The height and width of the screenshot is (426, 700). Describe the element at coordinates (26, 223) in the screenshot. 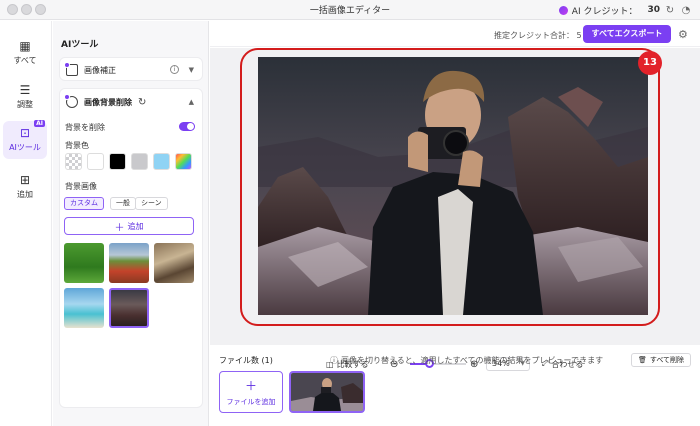

I see `left-nav: ▦ すべて ☰ 調整 AI ⊡ AIツール ⊞ 追加` at that location.